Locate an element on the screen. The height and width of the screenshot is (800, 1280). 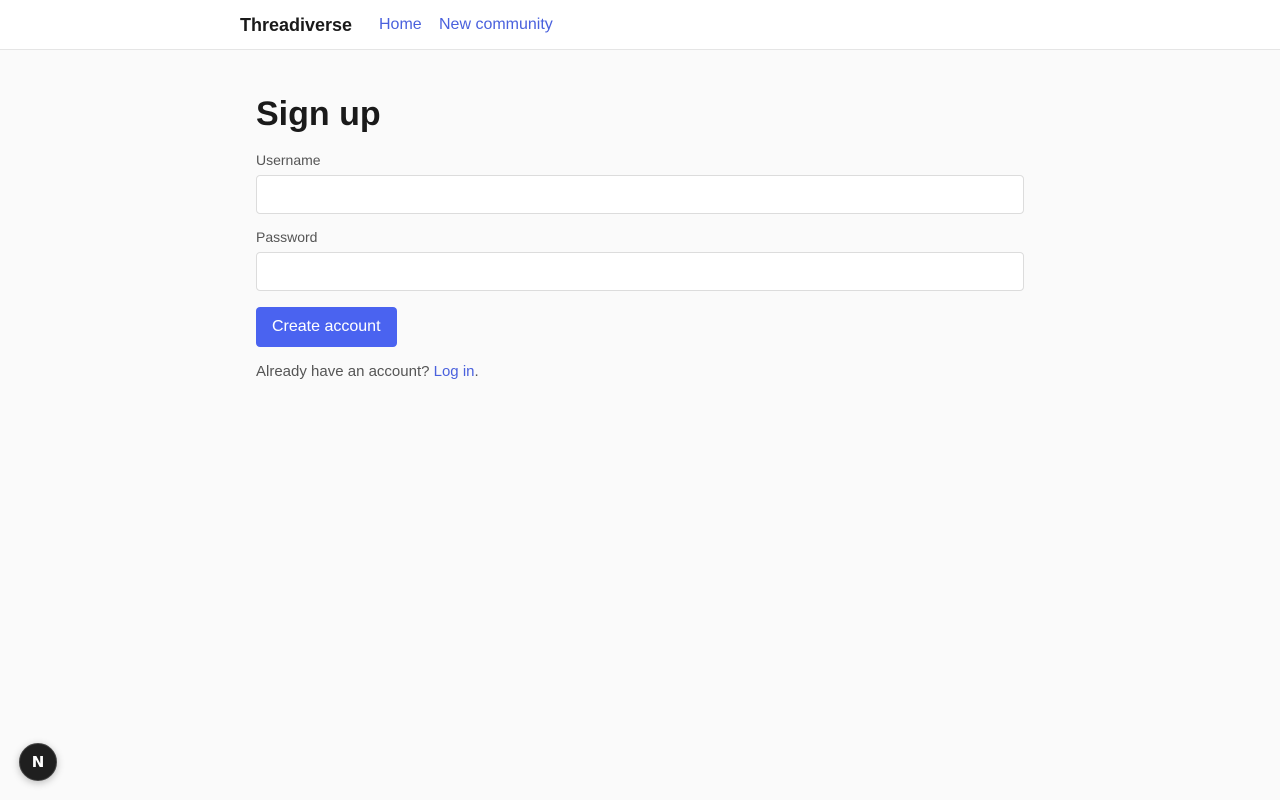
login-prompt-text: Already have an account? is located at coordinates (343, 371).